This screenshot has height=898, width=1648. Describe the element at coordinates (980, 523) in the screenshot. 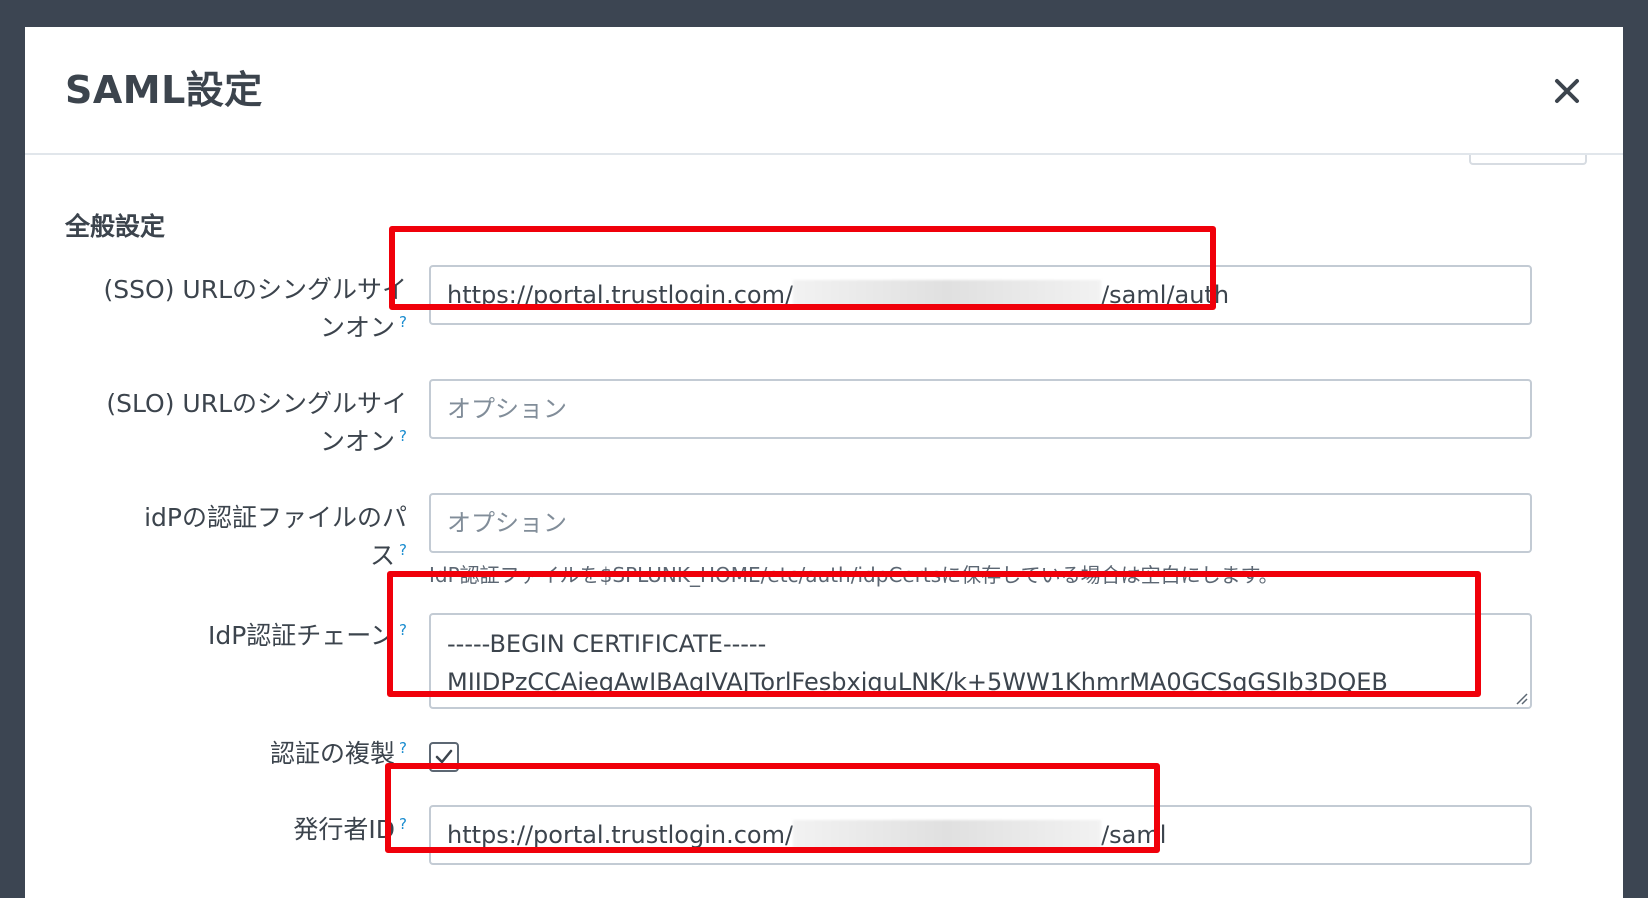

I see `idp-cert-path-input: オプション` at that location.